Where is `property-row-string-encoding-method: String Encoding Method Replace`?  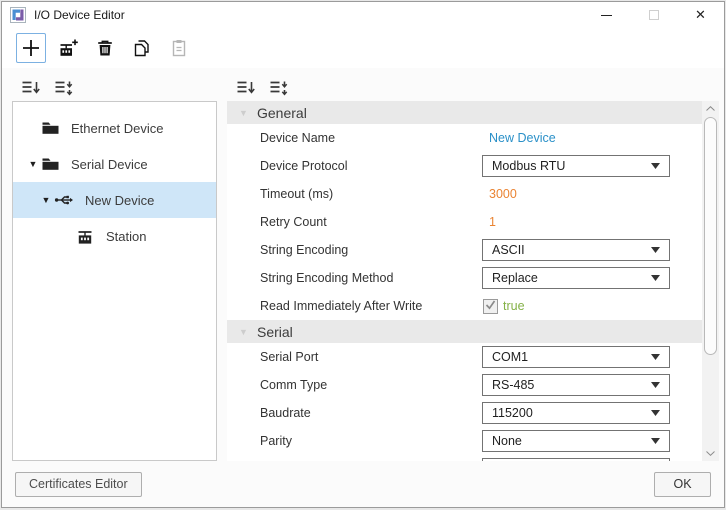
property-row-string-encoding-method: String Encoding Method Replace is located at coordinates (464, 278).